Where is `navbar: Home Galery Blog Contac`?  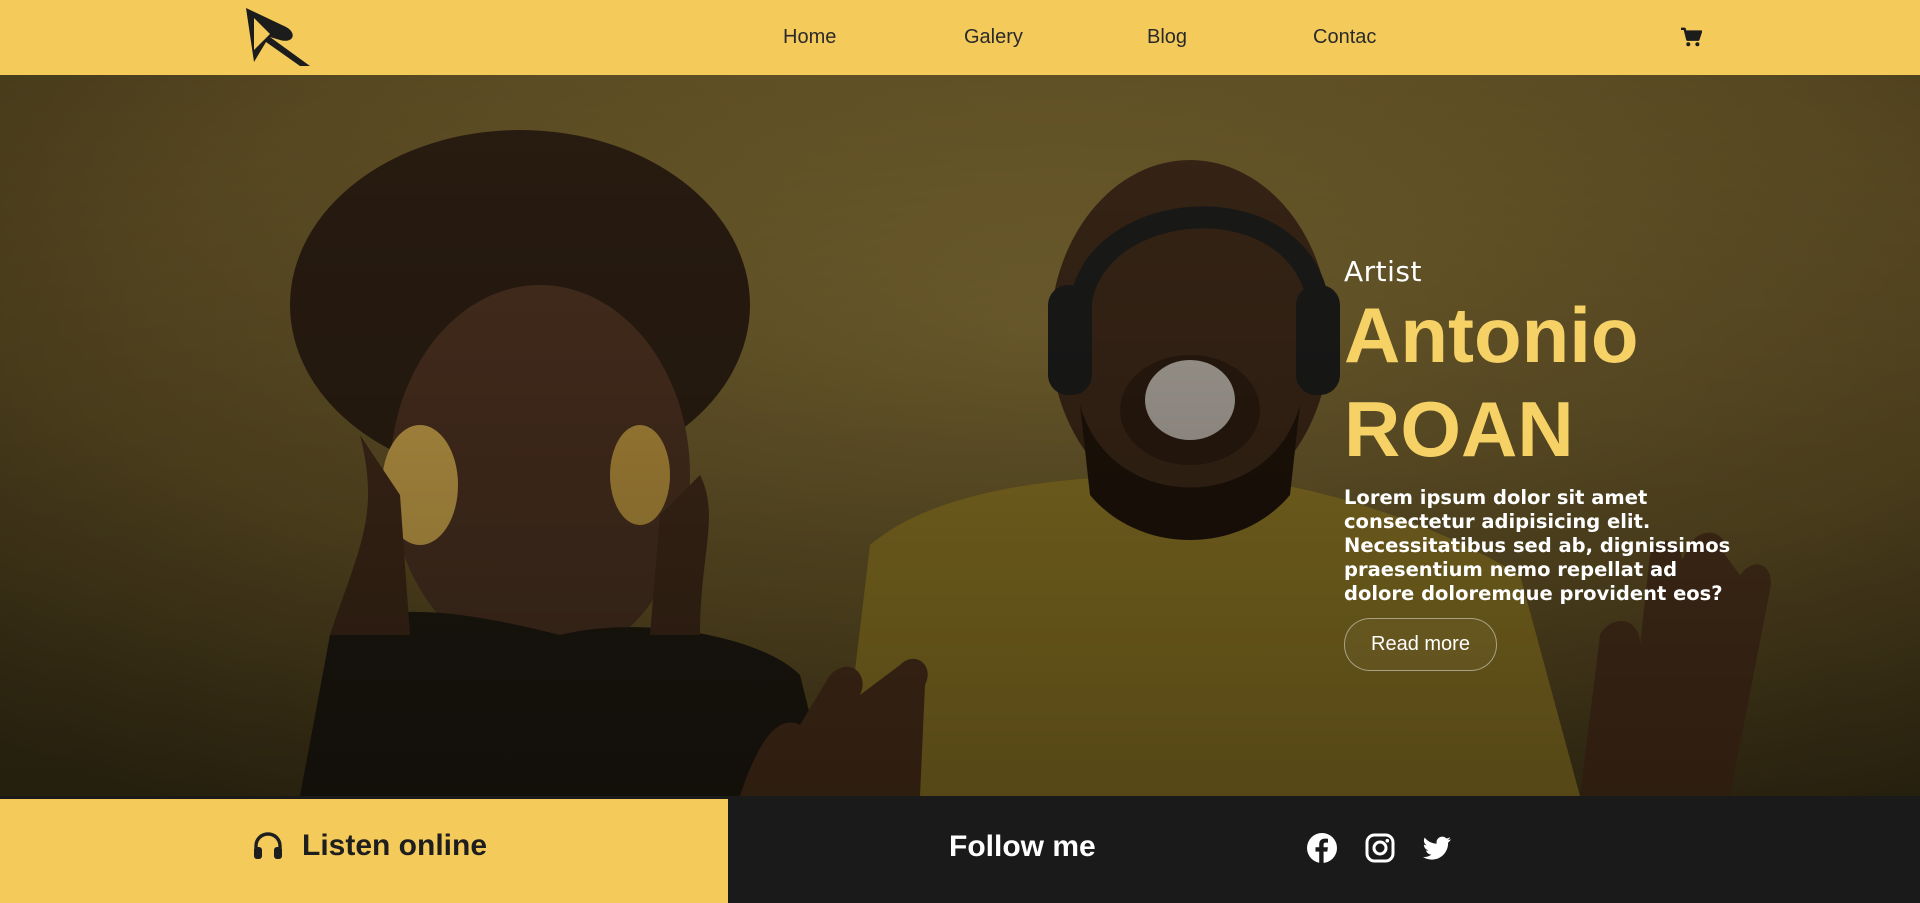
navbar: Home Galery Blog Contac is located at coordinates (960, 37).